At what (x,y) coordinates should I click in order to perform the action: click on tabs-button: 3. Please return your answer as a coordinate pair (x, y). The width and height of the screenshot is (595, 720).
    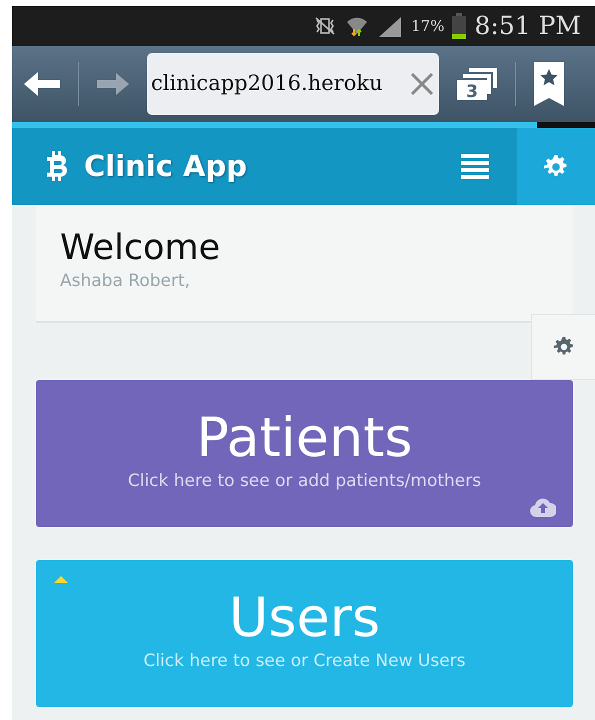
    Looking at the image, I should click on (477, 84).